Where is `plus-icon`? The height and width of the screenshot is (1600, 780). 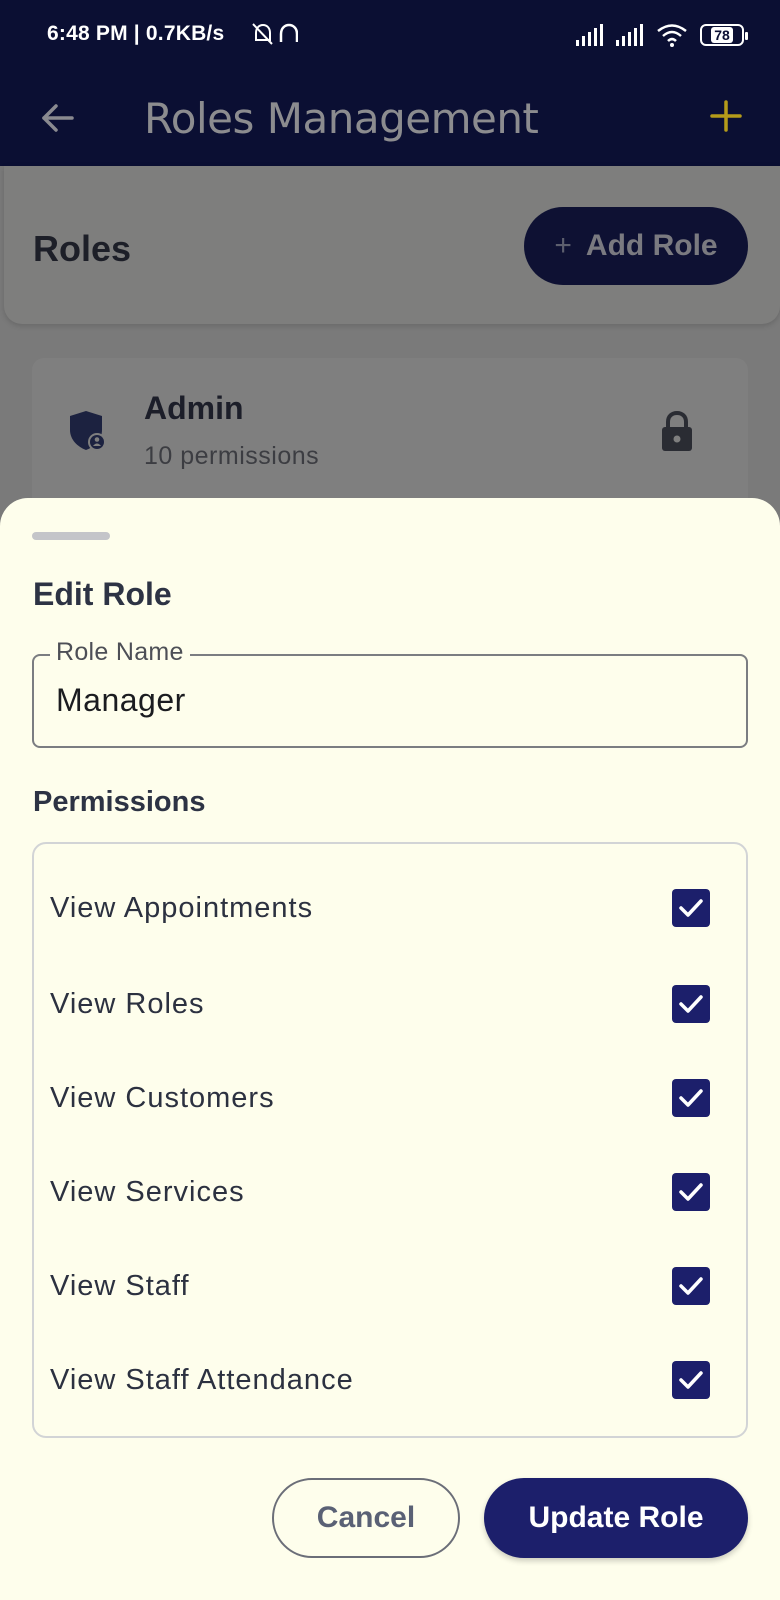 plus-icon is located at coordinates (726, 116).